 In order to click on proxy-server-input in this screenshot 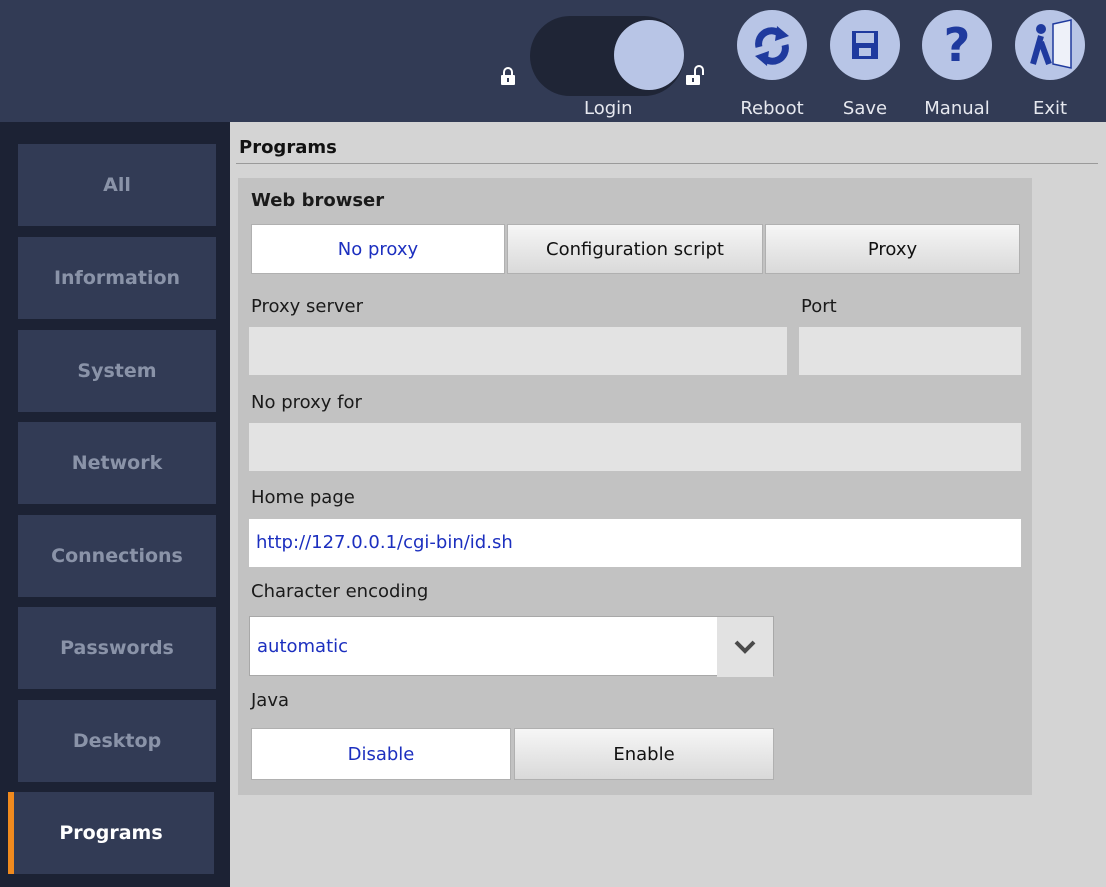, I will do `click(518, 351)`.